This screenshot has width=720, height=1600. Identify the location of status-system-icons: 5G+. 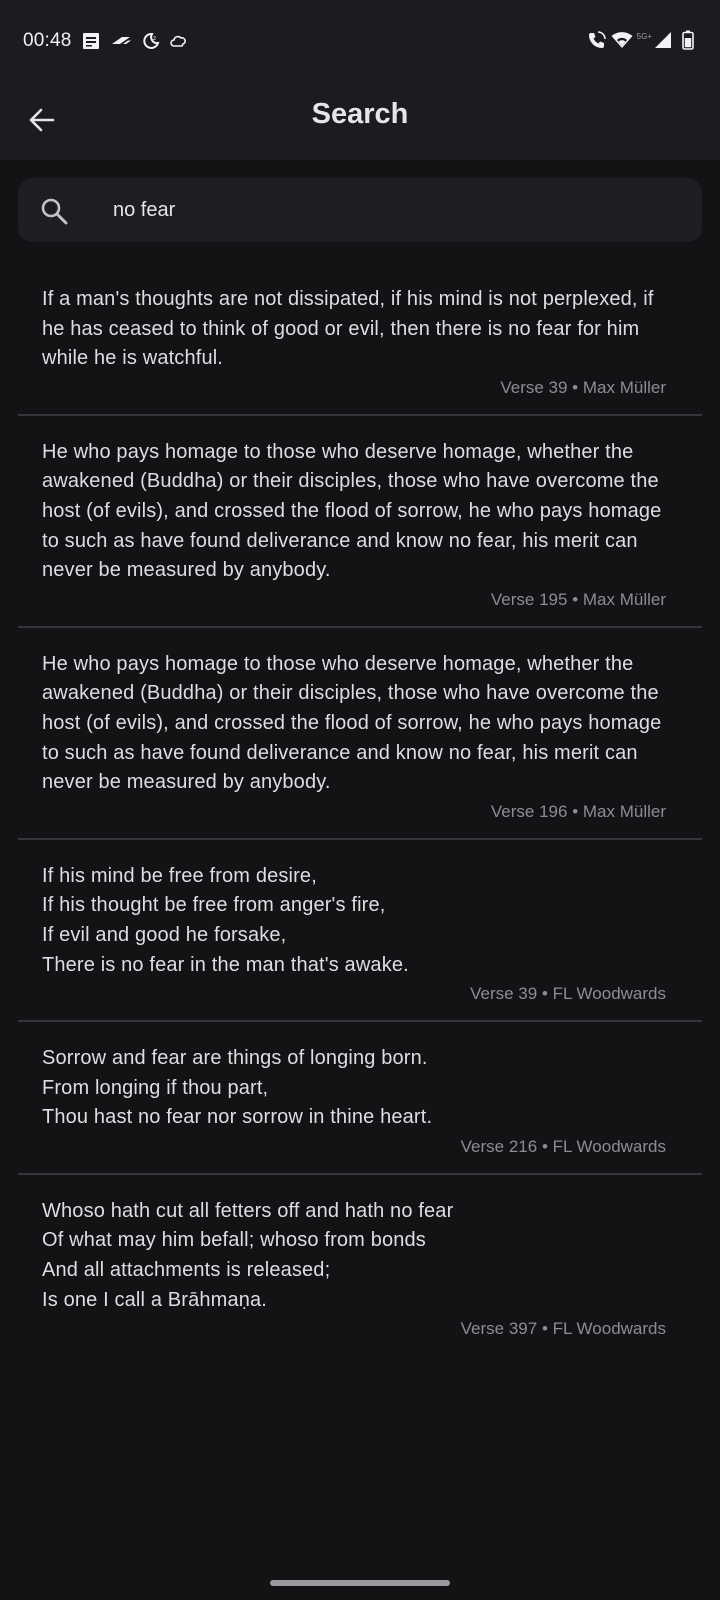
(640, 42).